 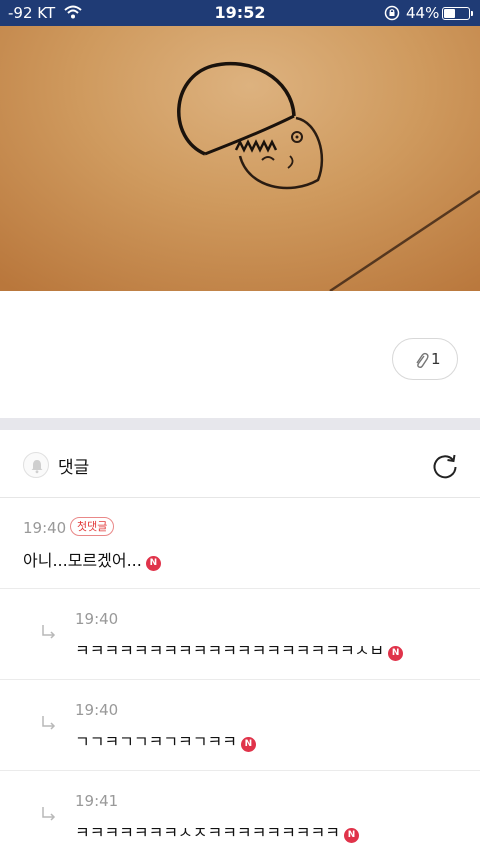 I want to click on status-bar: -92 KT 19:52 44%, so click(x=240, y=13).